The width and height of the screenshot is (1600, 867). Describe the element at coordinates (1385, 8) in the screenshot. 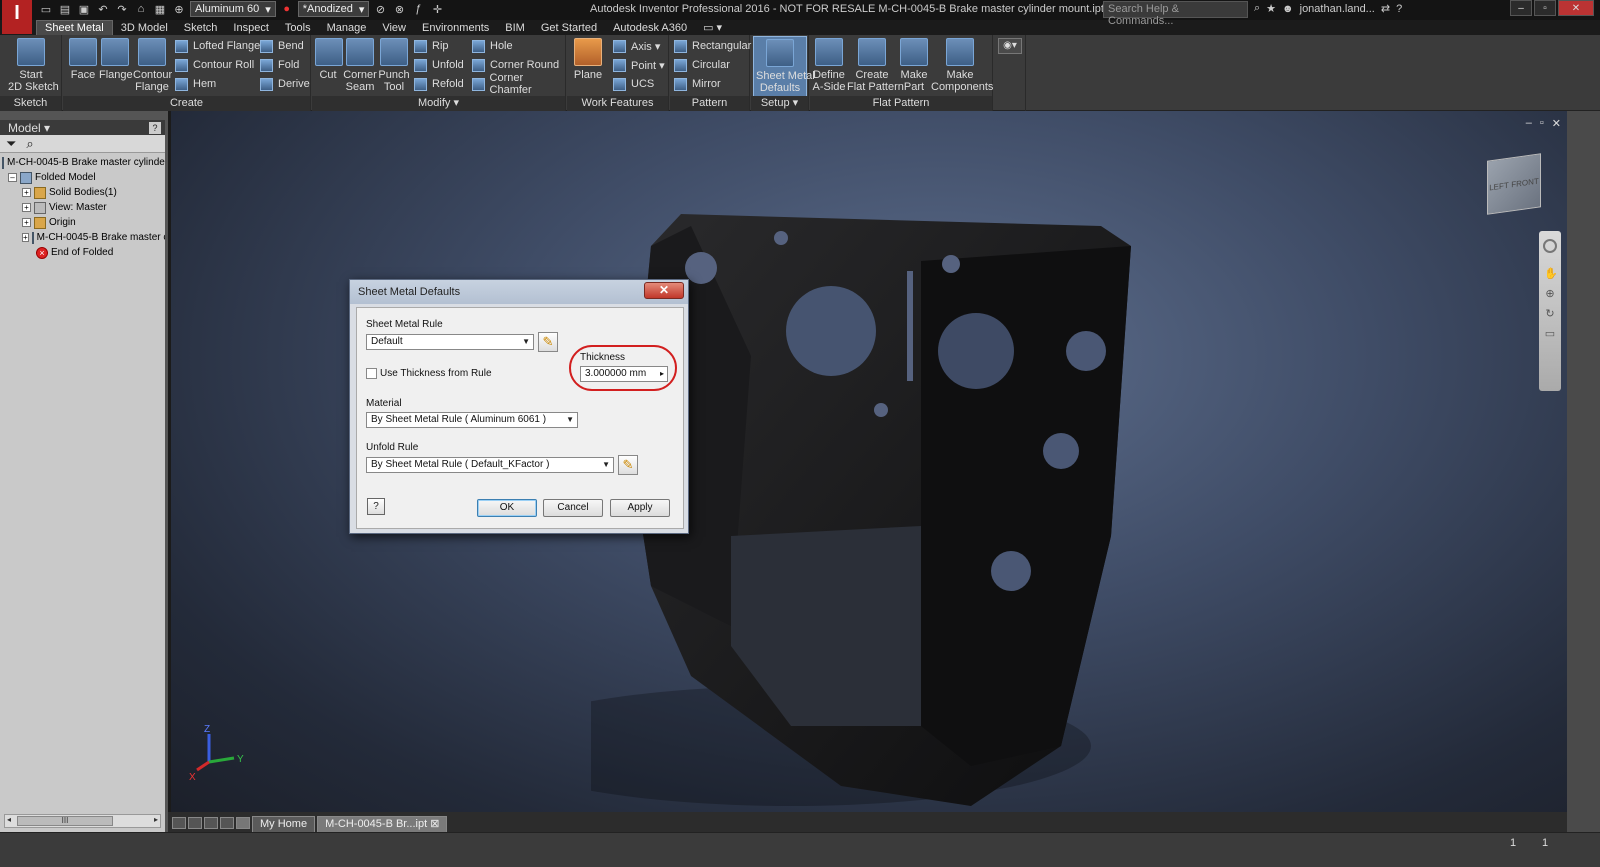

I see `exchange-icon: ⇄` at that location.